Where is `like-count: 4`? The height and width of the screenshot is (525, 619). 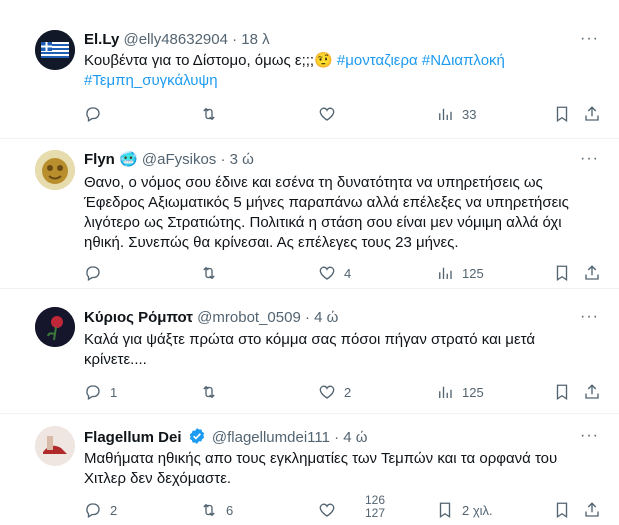 like-count: 4 is located at coordinates (348, 273).